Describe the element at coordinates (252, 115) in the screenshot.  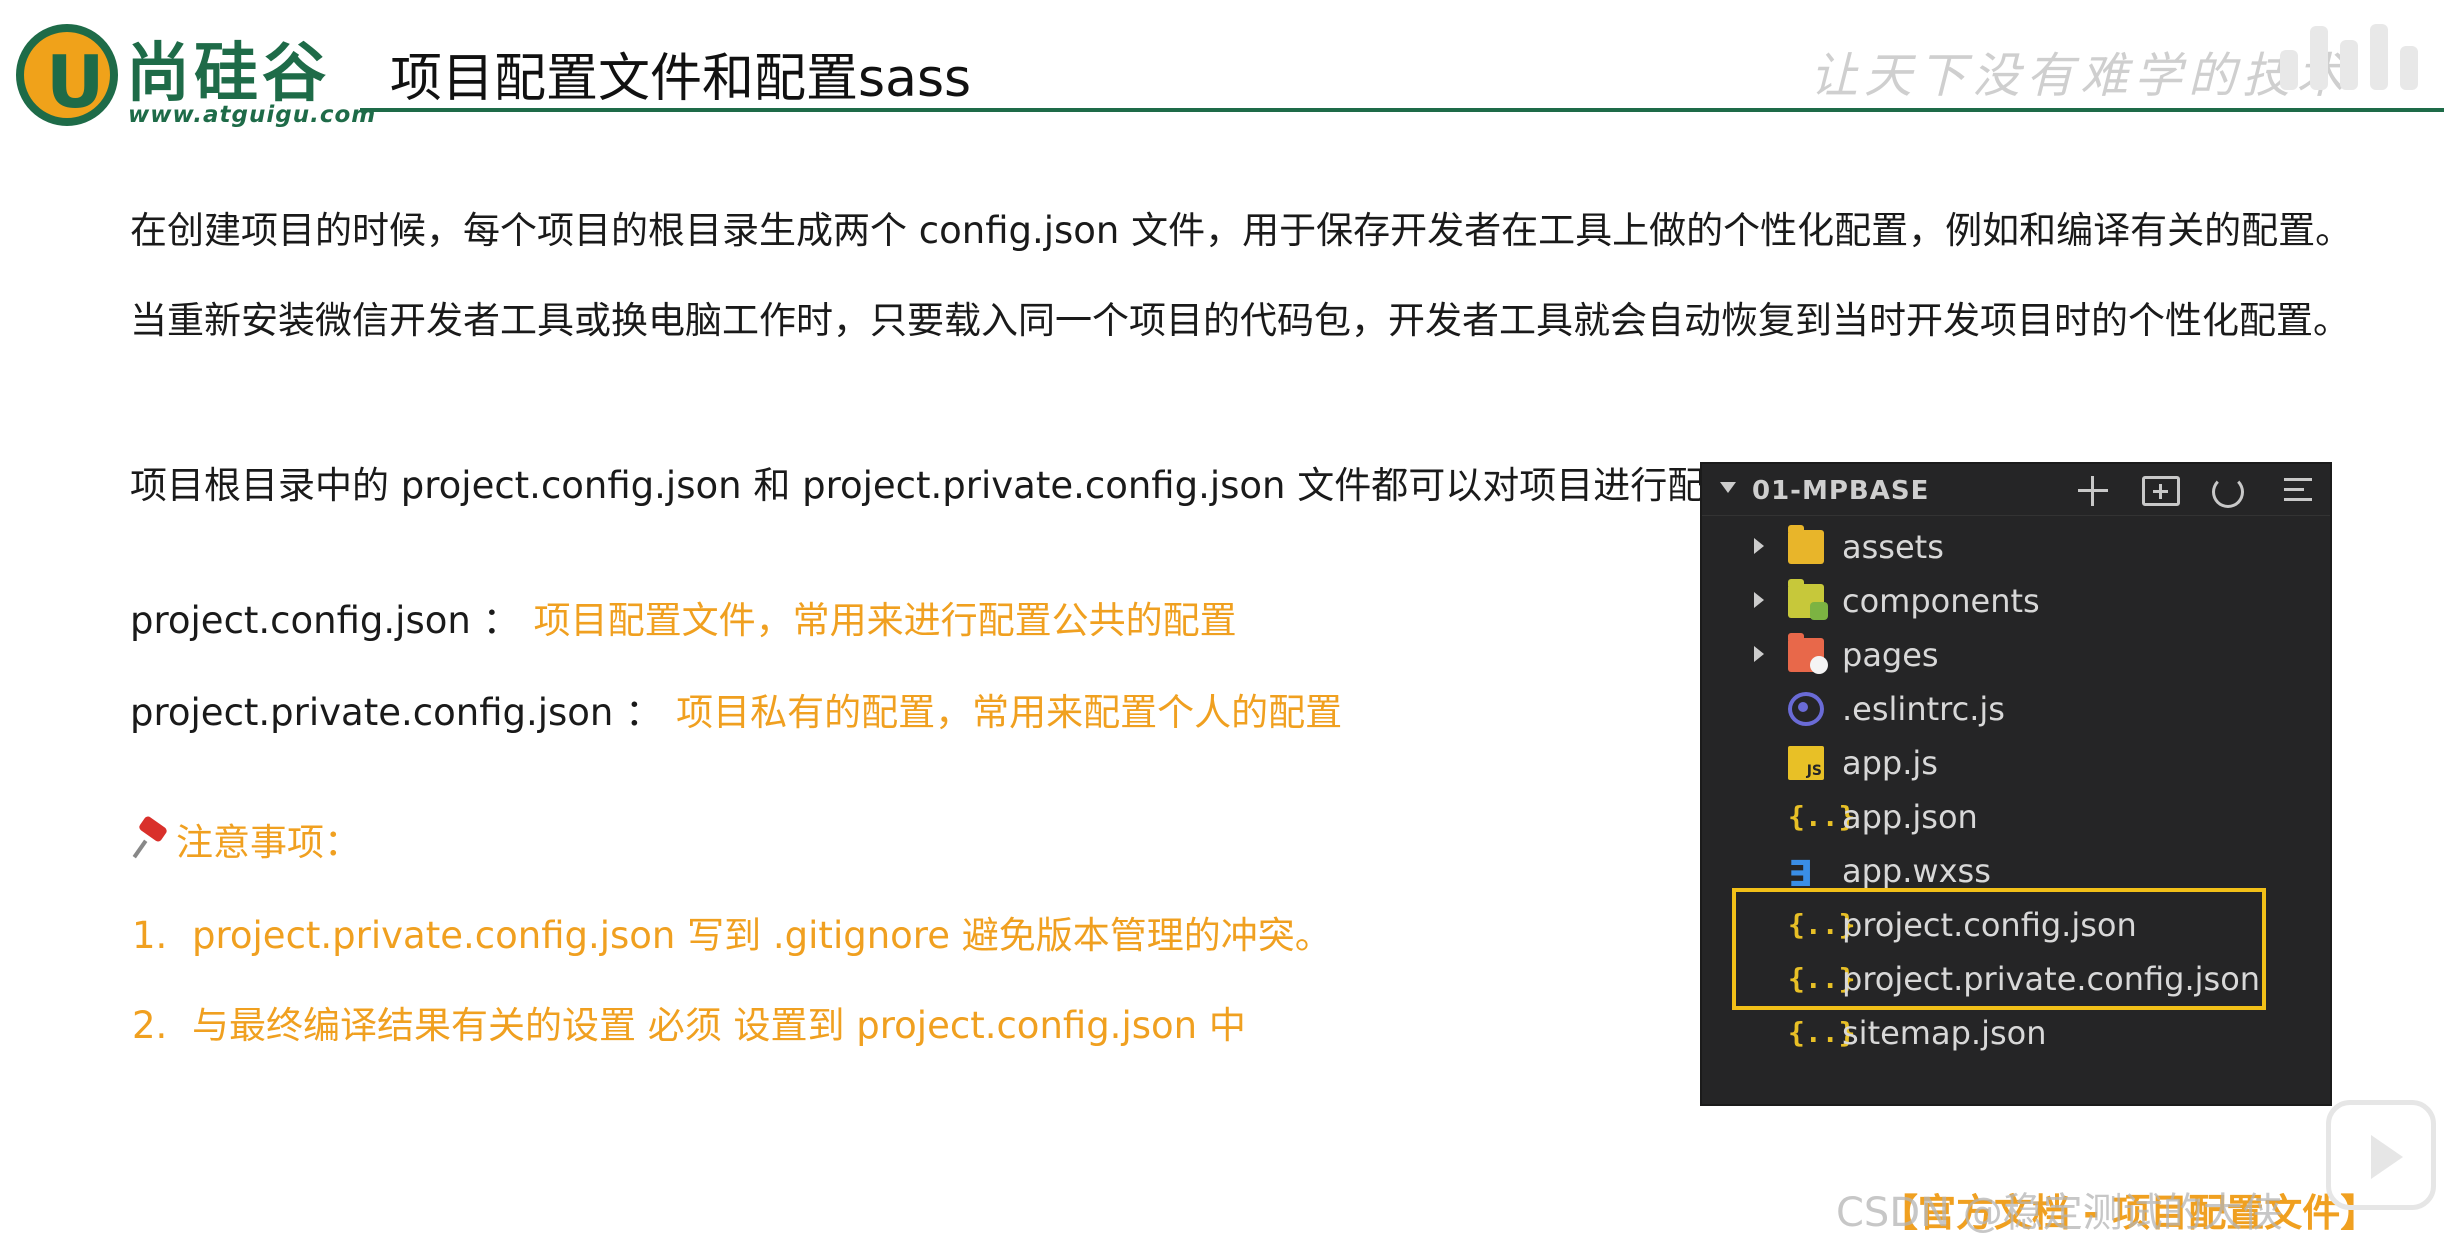
I see `logo-url: www.atguigu.com` at that location.